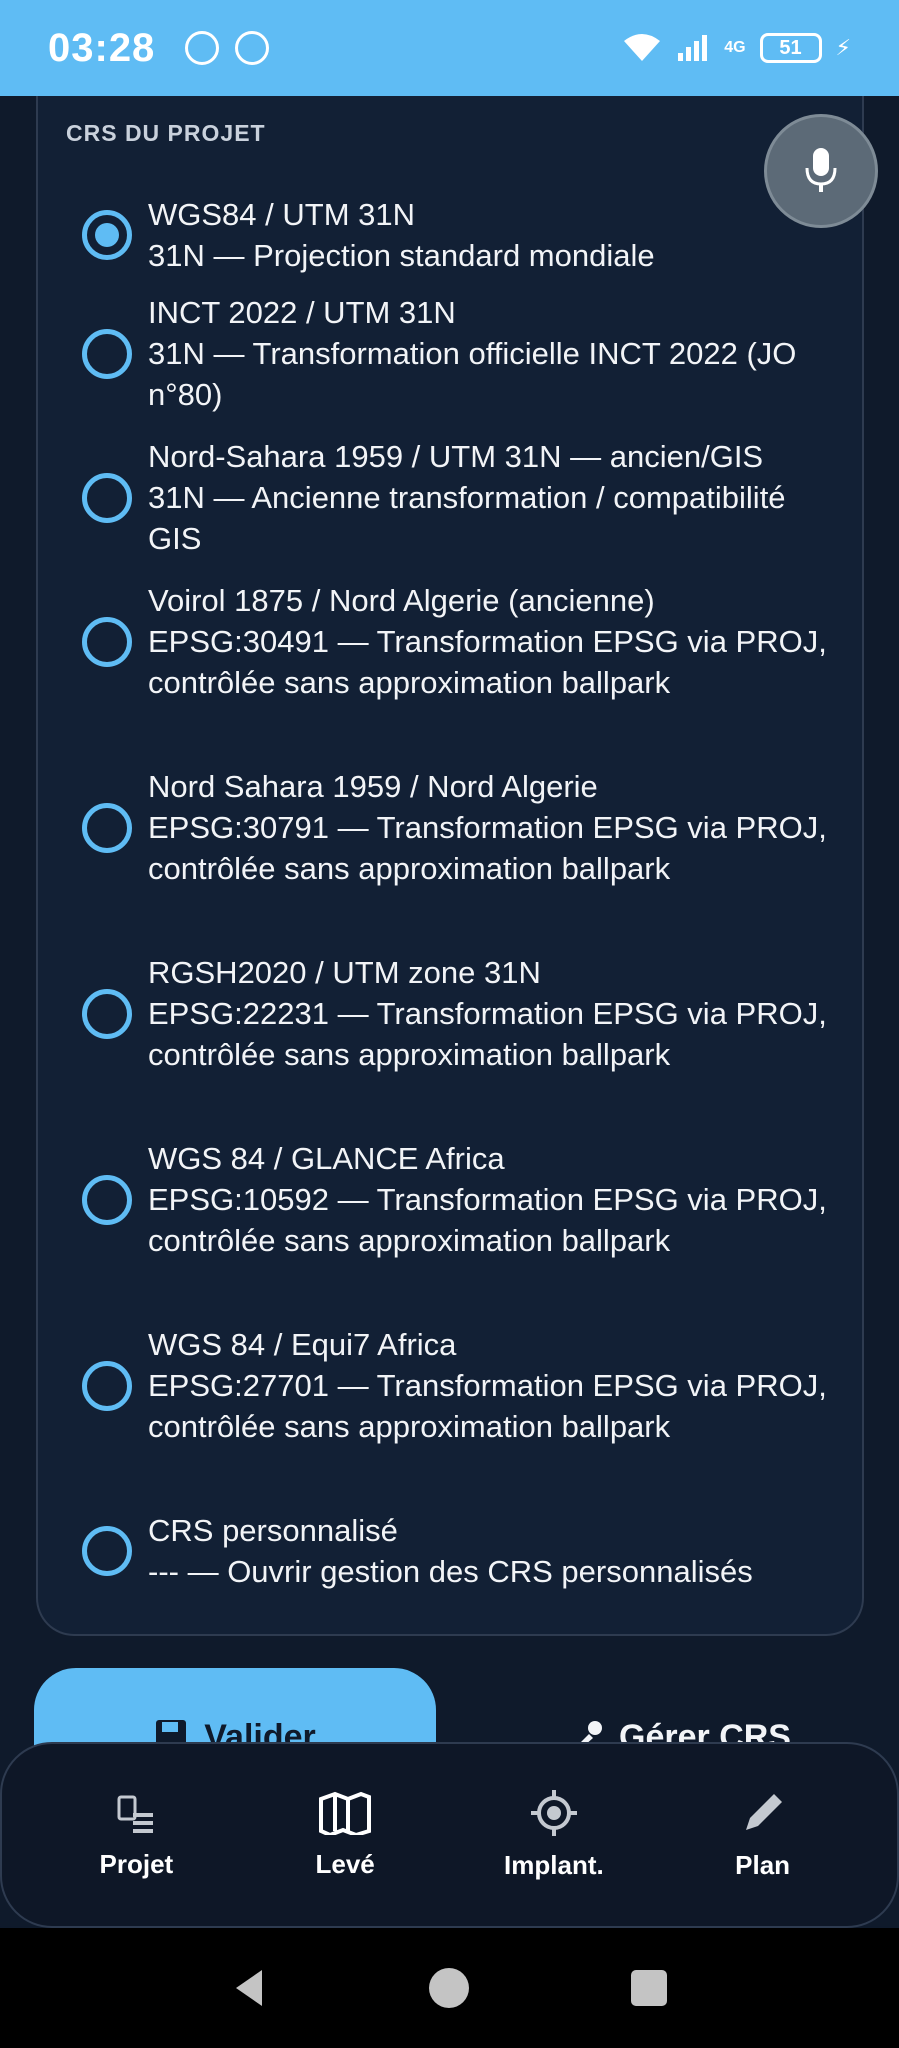 The height and width of the screenshot is (2048, 899). What do you see at coordinates (373, 786) in the screenshot?
I see `crs-option-name: Nord Sahara 1959 / Nord Algerie` at bounding box center [373, 786].